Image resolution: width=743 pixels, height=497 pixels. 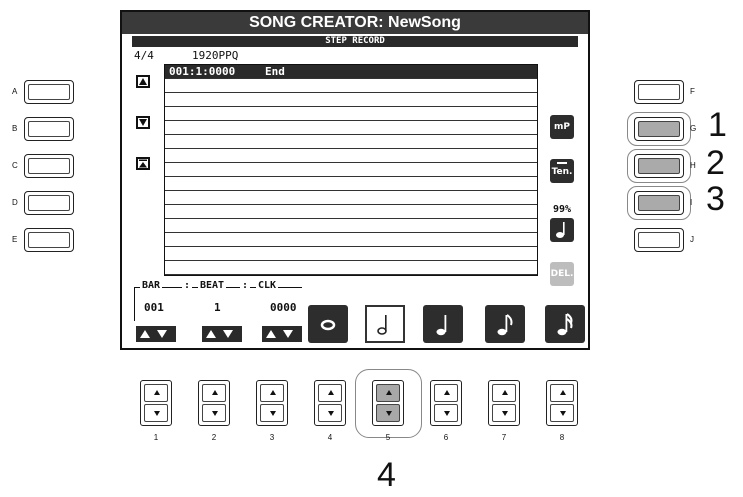 What do you see at coordinates (49, 166) in the screenshot?
I see `button-c` at bounding box center [49, 166].